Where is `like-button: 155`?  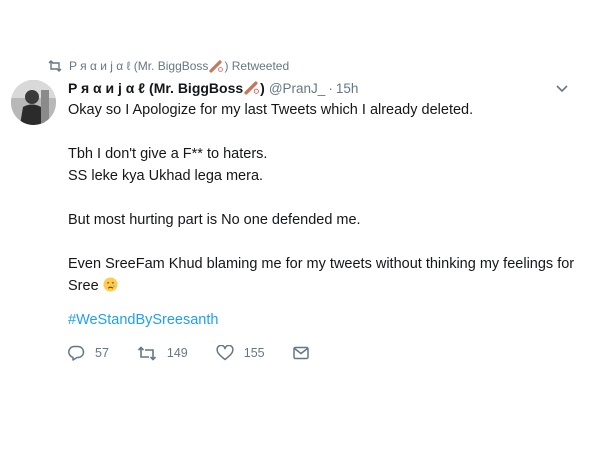 like-button: 155 is located at coordinates (240, 353).